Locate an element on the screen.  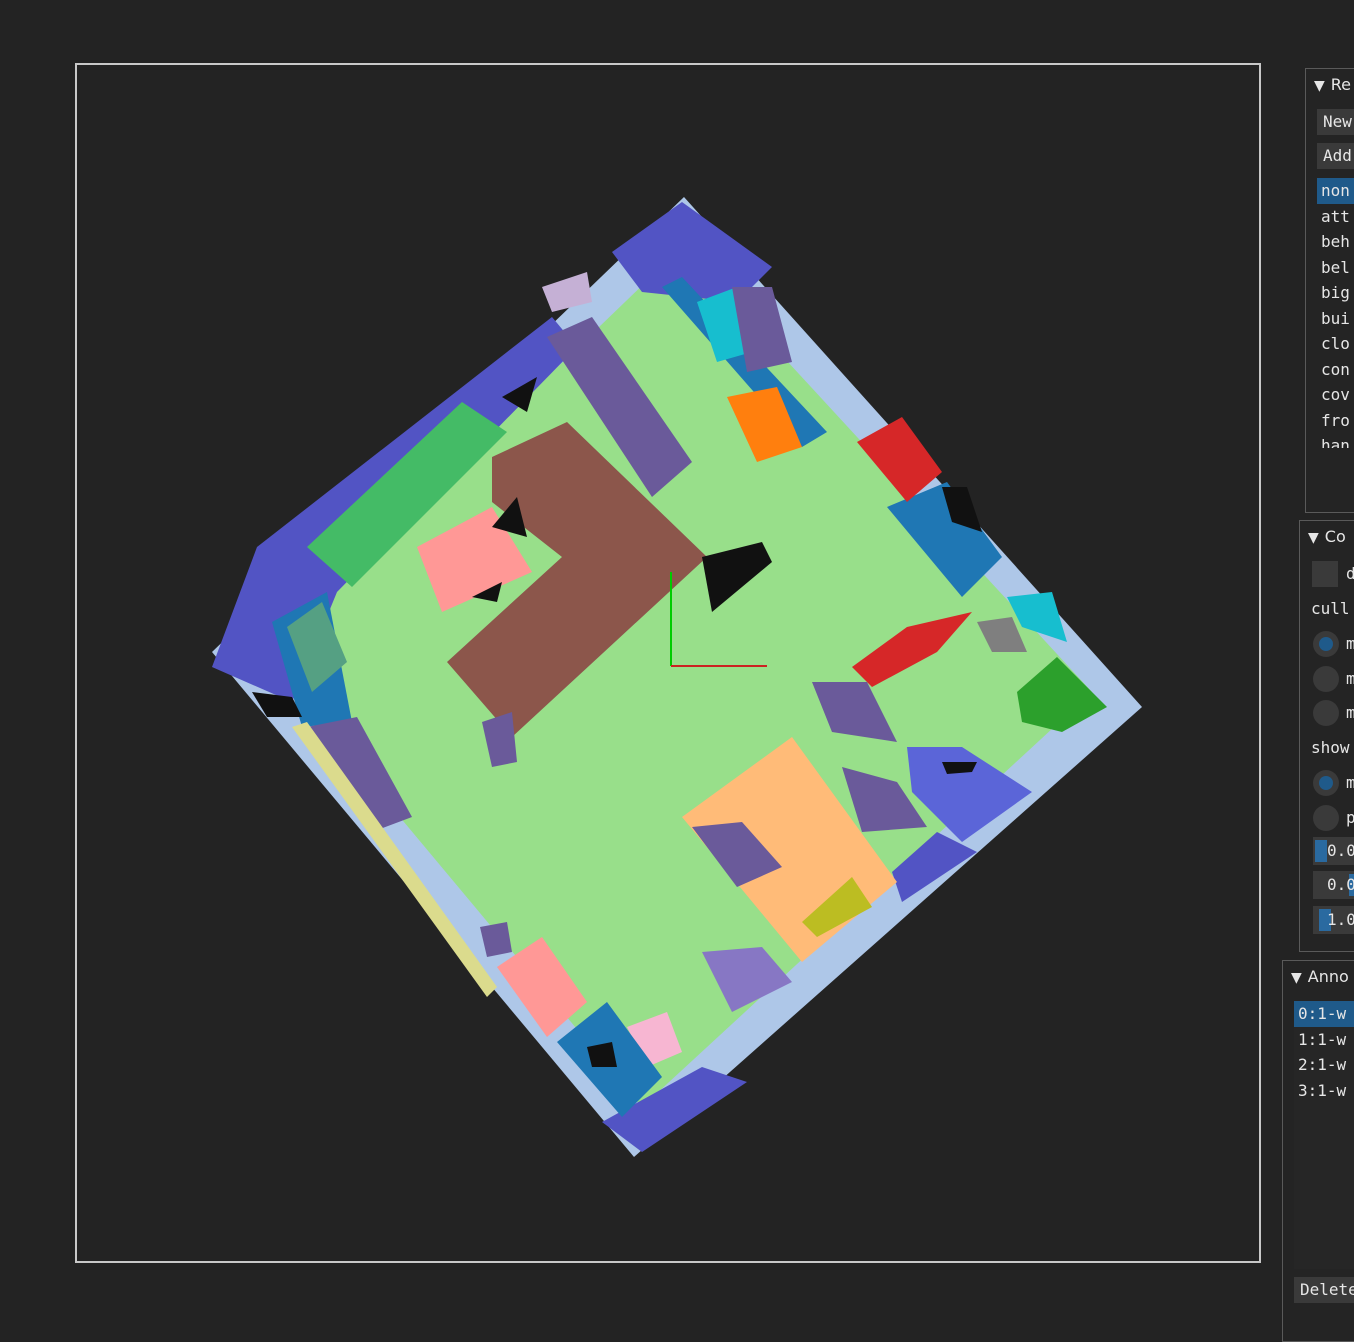
list-item: att is located at coordinates (1335, 217).